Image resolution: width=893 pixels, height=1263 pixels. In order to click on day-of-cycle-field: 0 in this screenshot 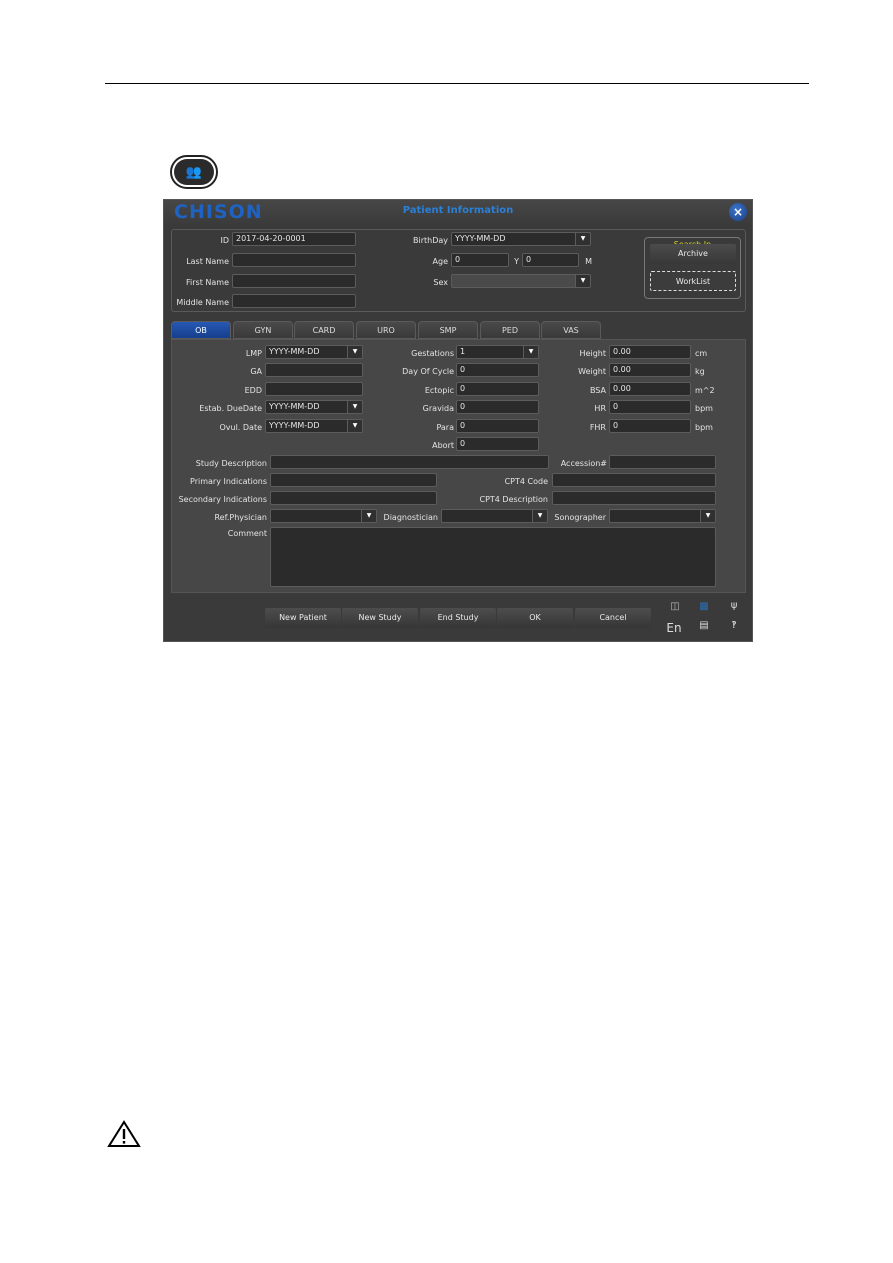, I will do `click(497, 370)`.